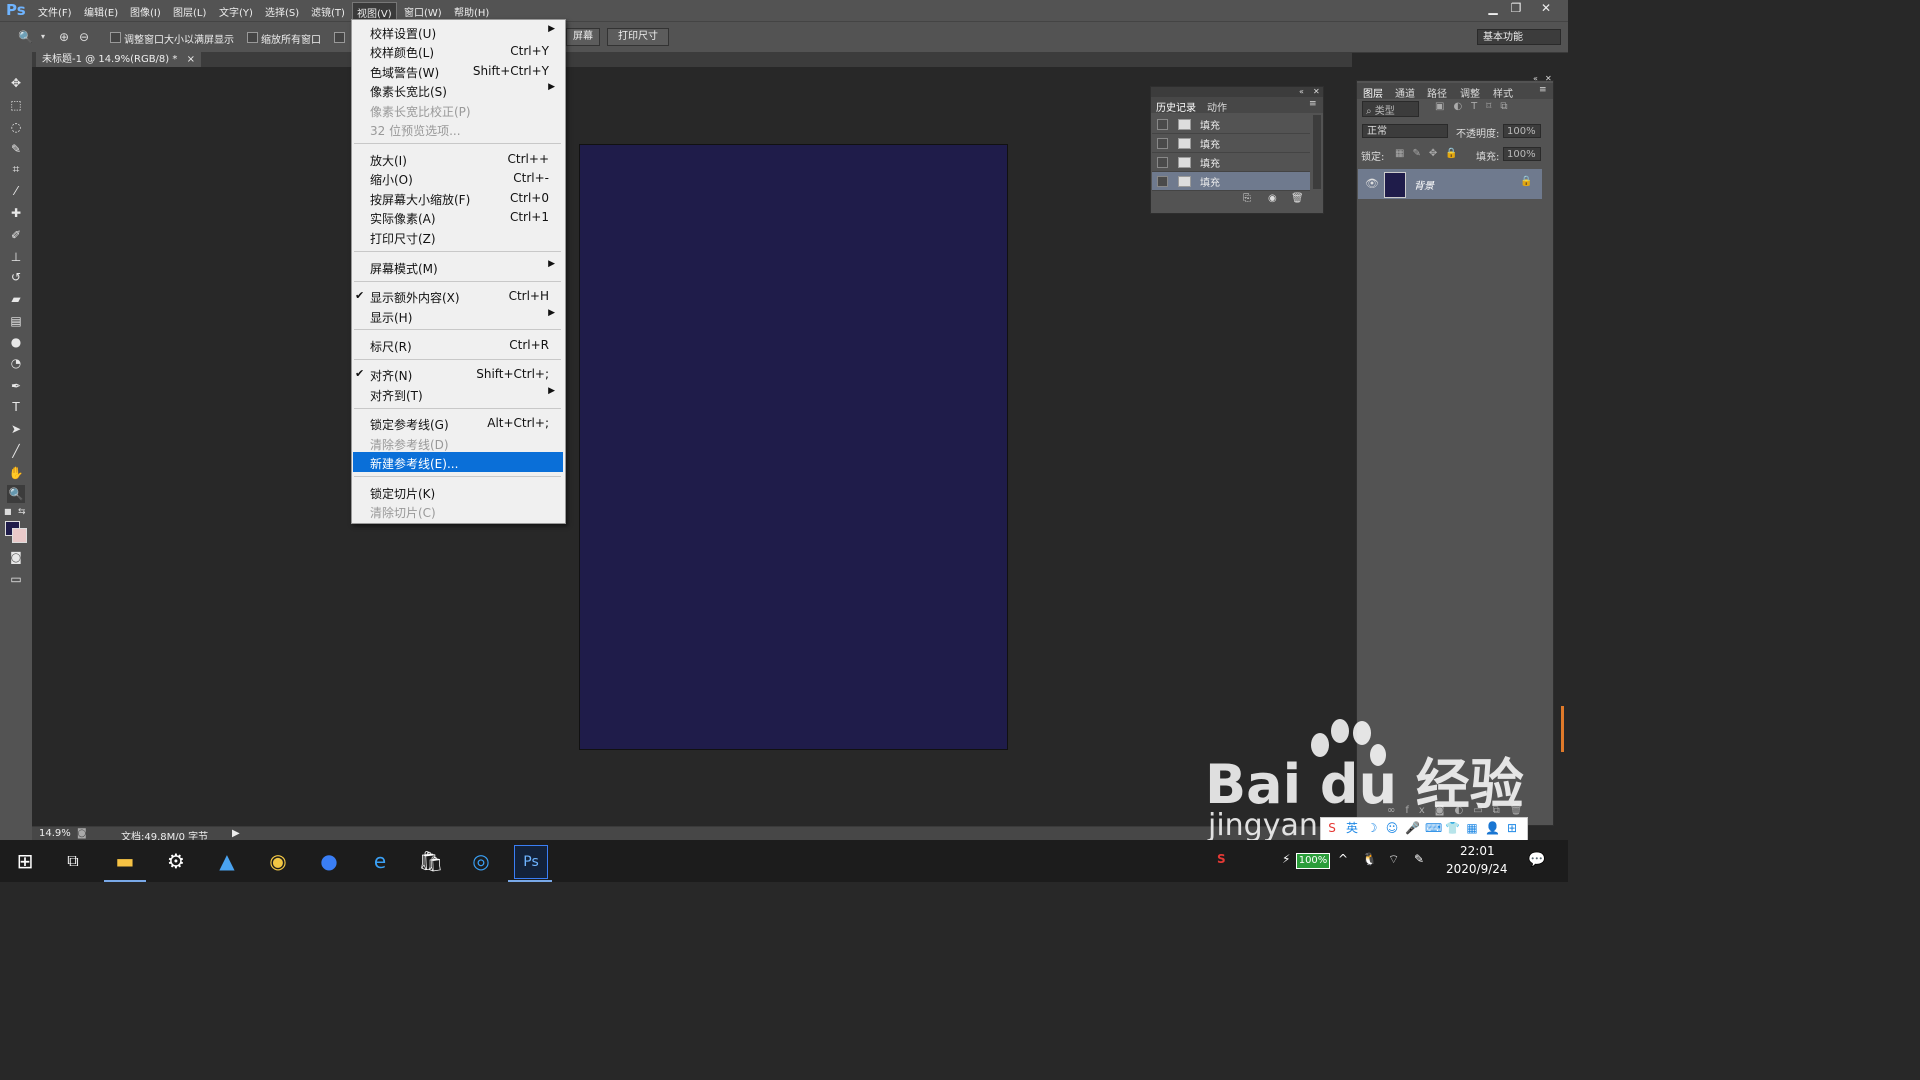 The width and height of the screenshot is (1920, 1080). I want to click on chinese-mode-icon: 英, so click(1352, 828).